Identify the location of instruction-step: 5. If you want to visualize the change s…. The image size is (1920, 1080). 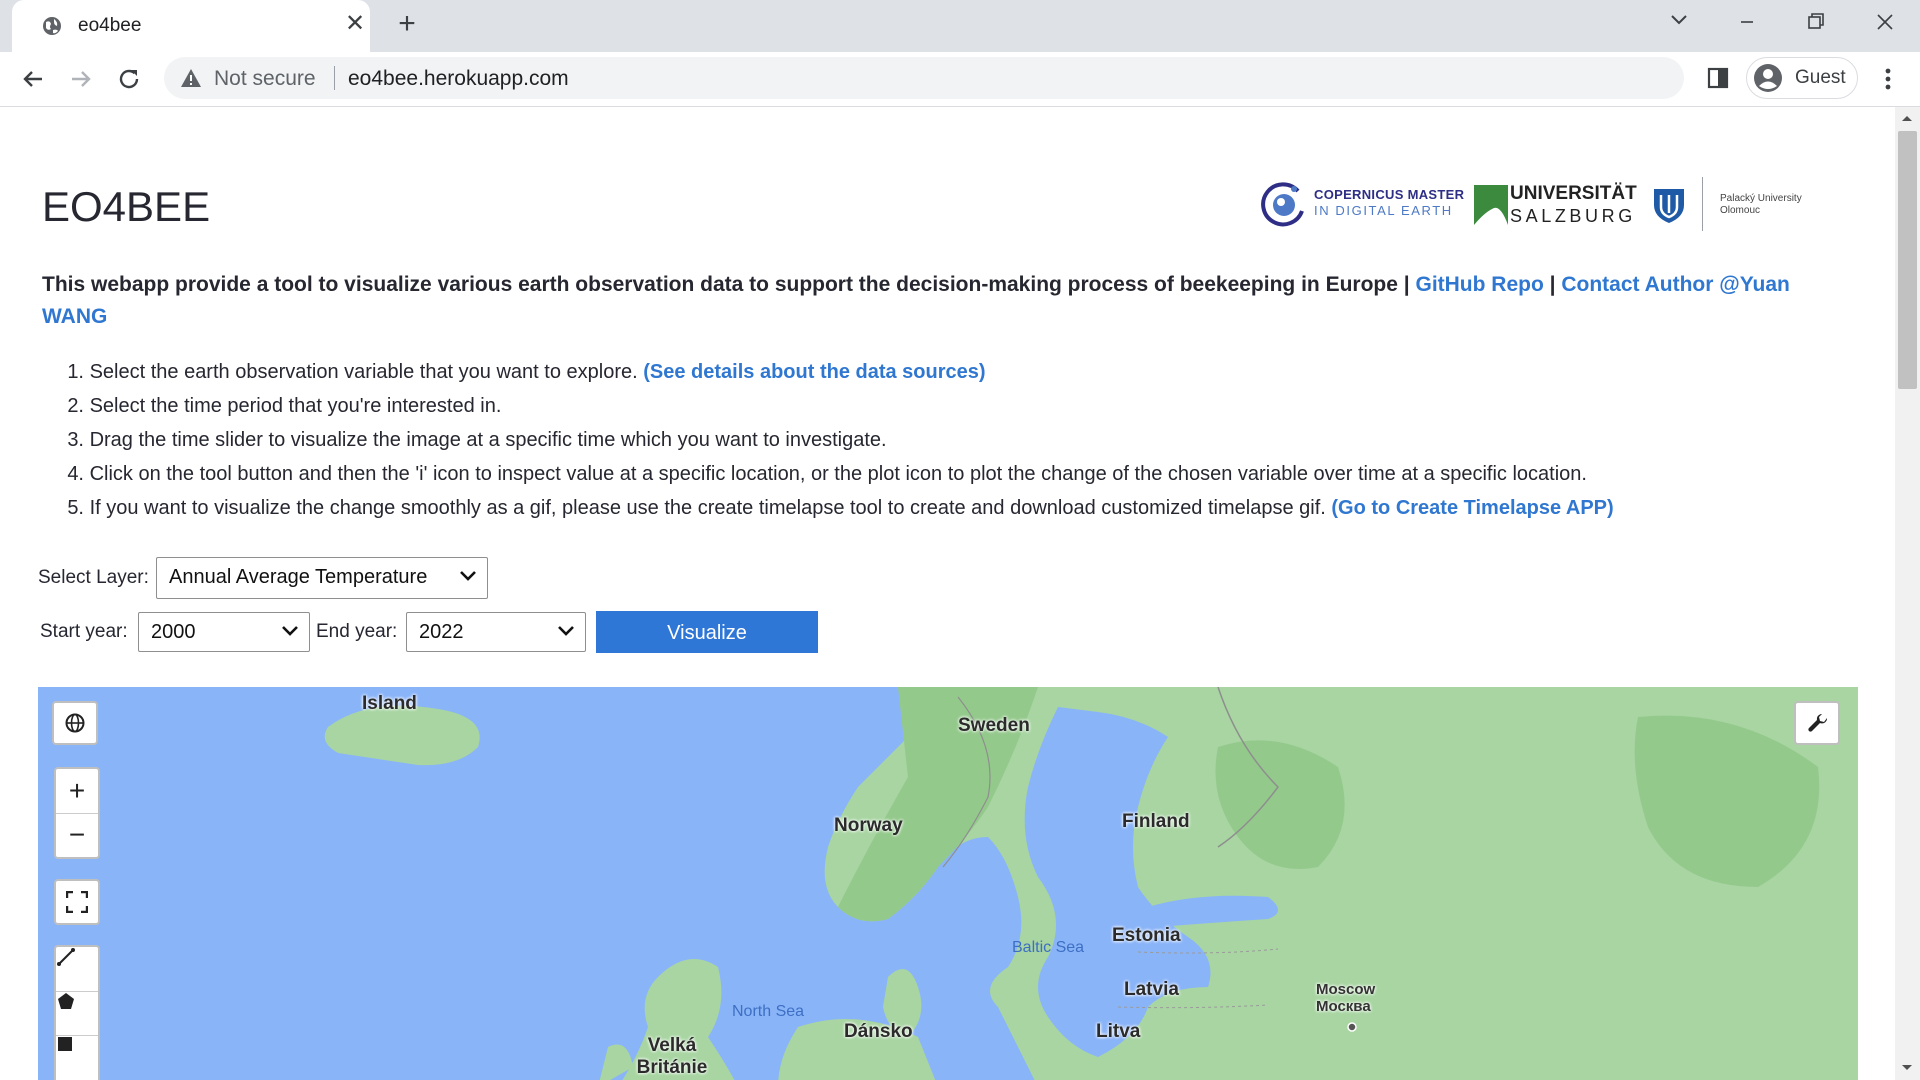
(922, 508).